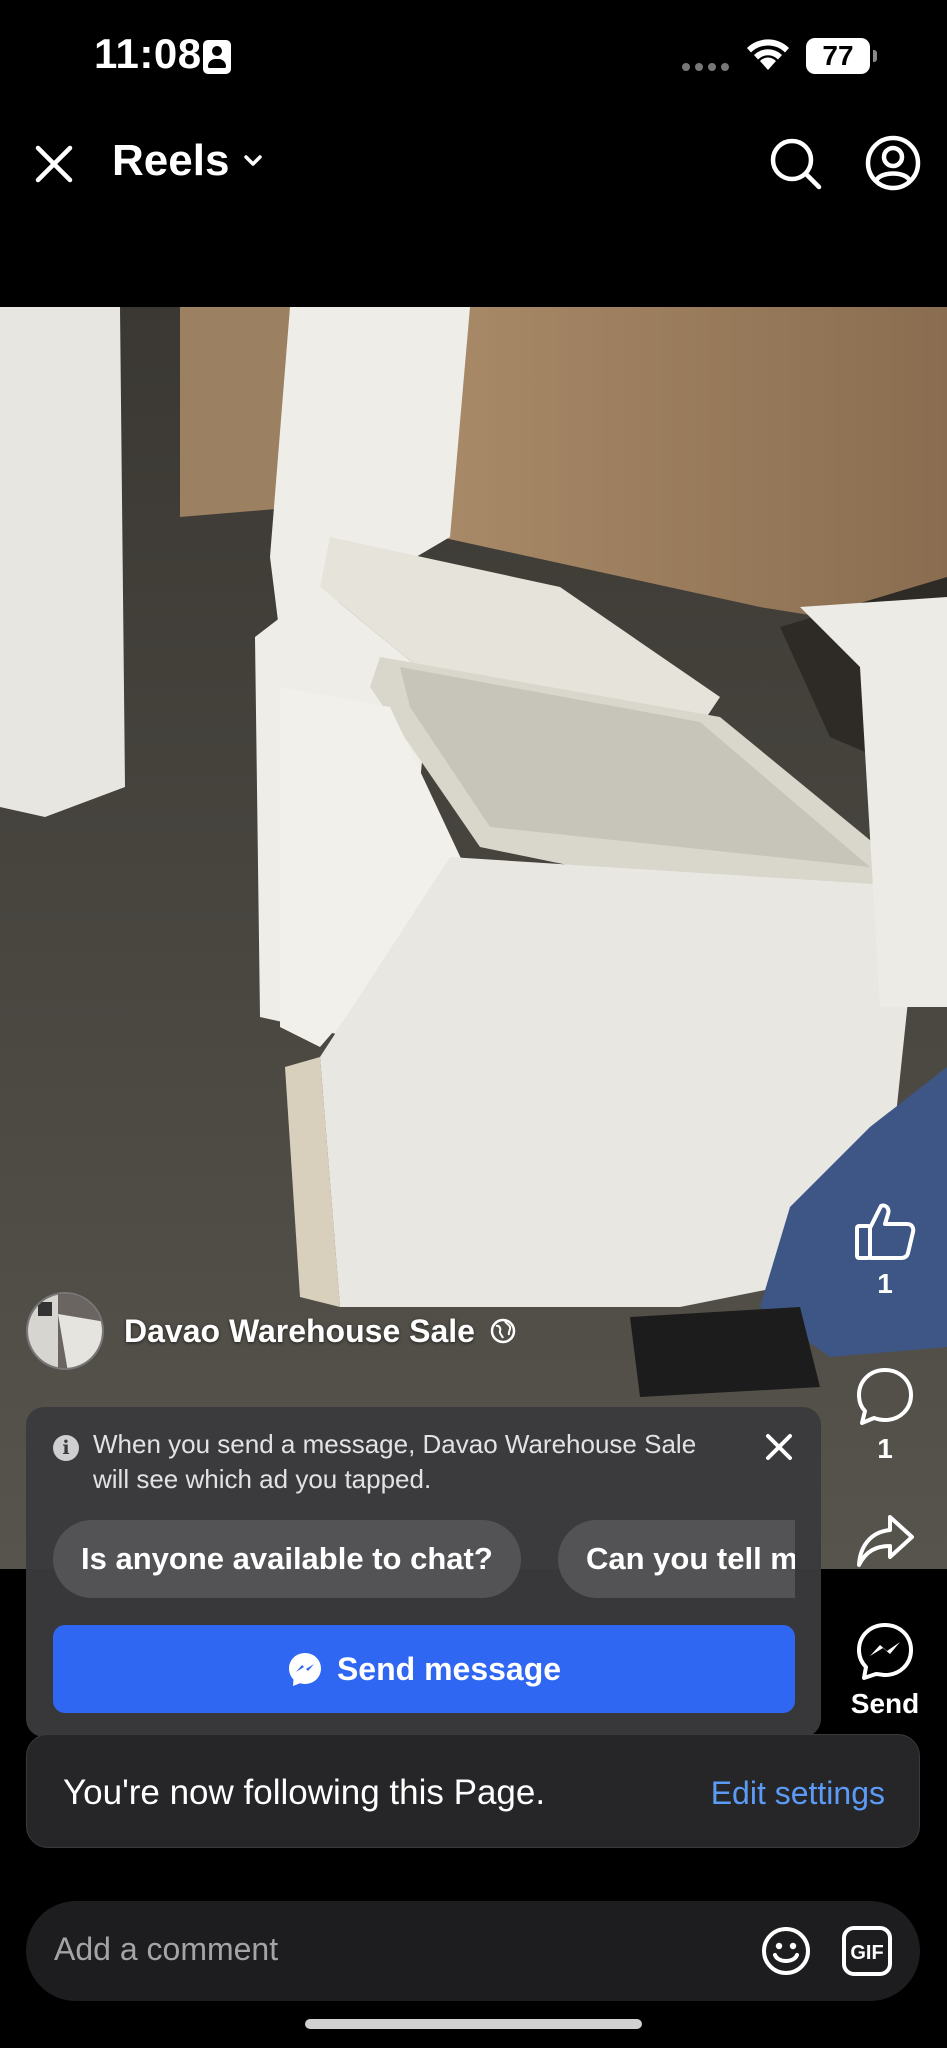 The height and width of the screenshot is (2048, 947). I want to click on status-bar: 11:08 77, so click(473, 55).